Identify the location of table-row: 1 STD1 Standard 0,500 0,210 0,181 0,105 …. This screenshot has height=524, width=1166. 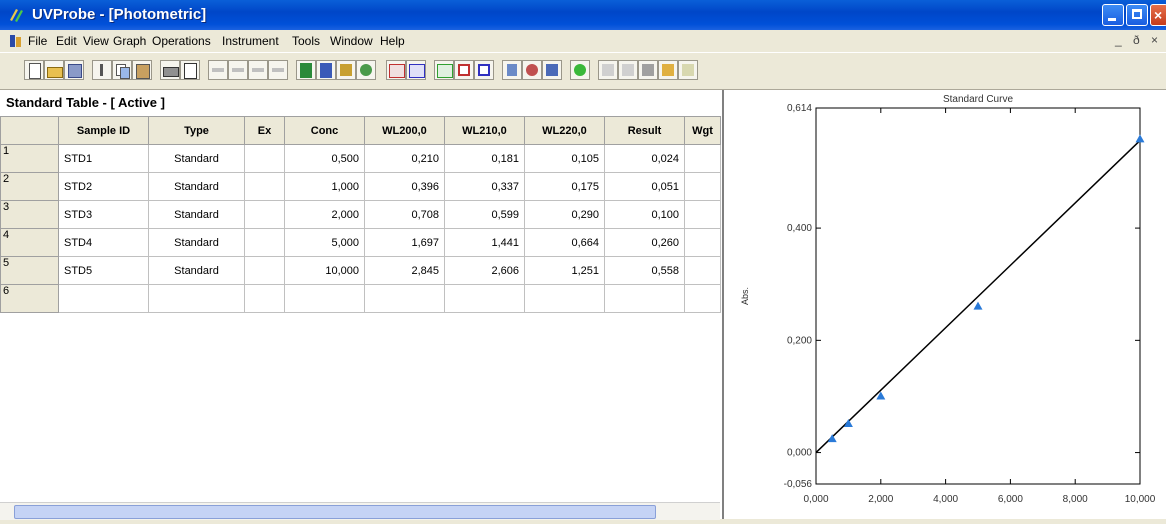
(360, 158).